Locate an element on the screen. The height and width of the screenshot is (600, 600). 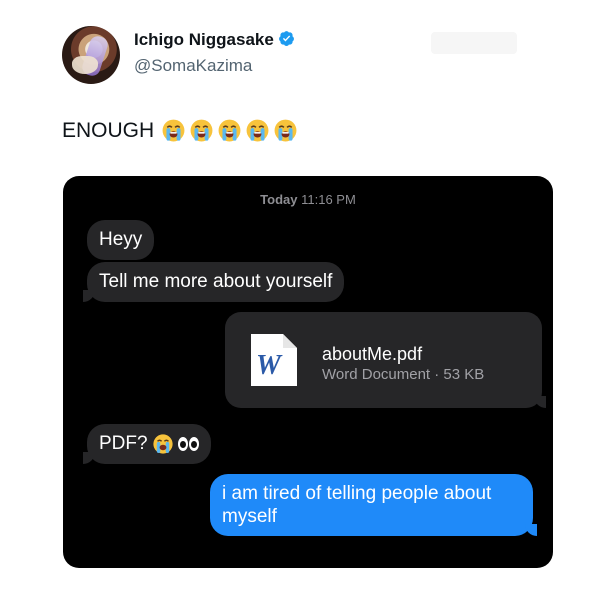
eye-left is located at coordinates (182, 444).